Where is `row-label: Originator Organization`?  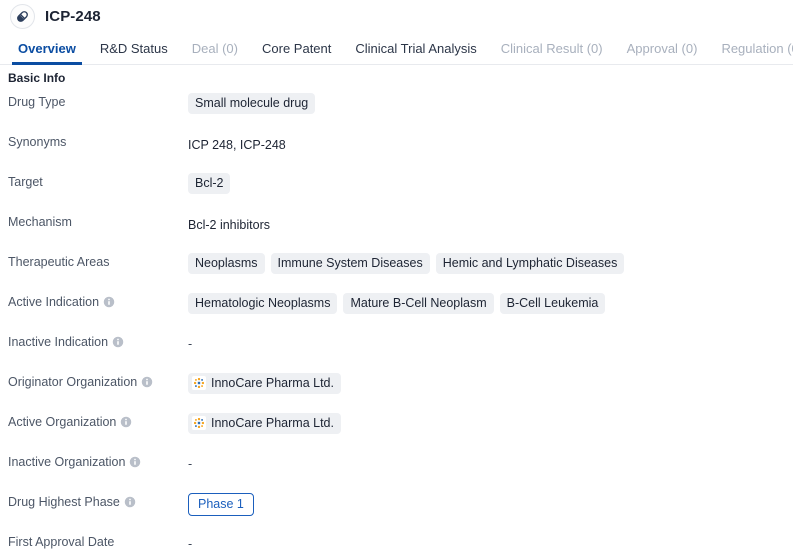
row-label: Originator Organization is located at coordinates (98, 380).